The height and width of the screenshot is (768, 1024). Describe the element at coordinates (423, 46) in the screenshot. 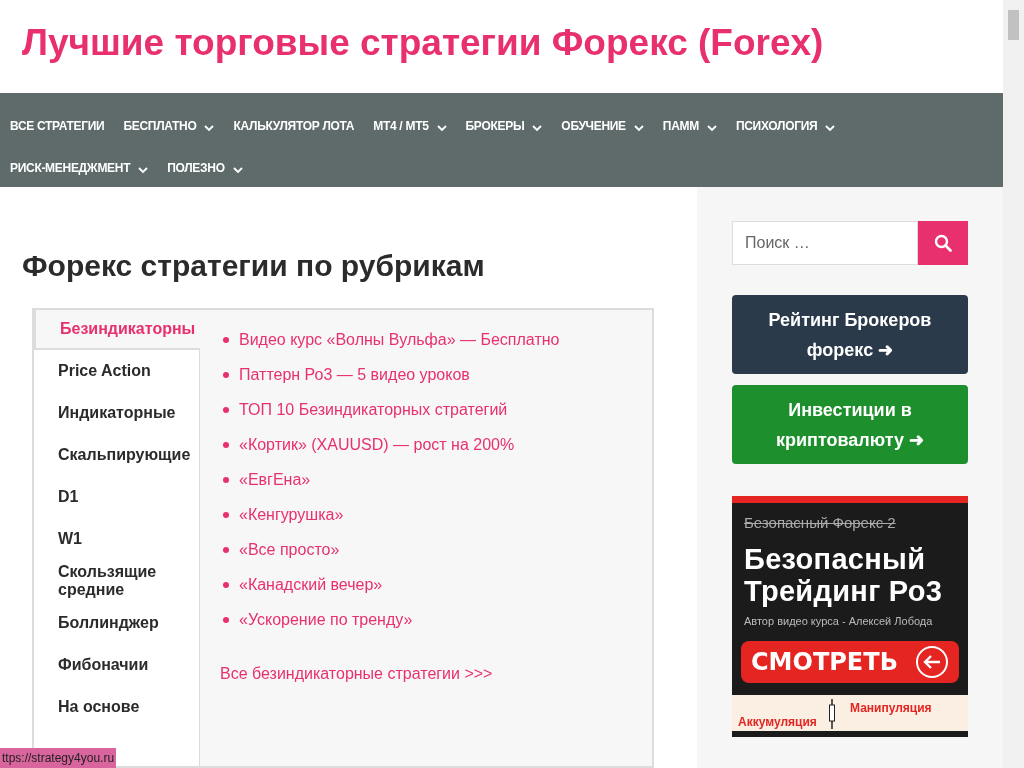

I see `site-title: Лучшие торговые стратегии Форекс (Forex)` at that location.